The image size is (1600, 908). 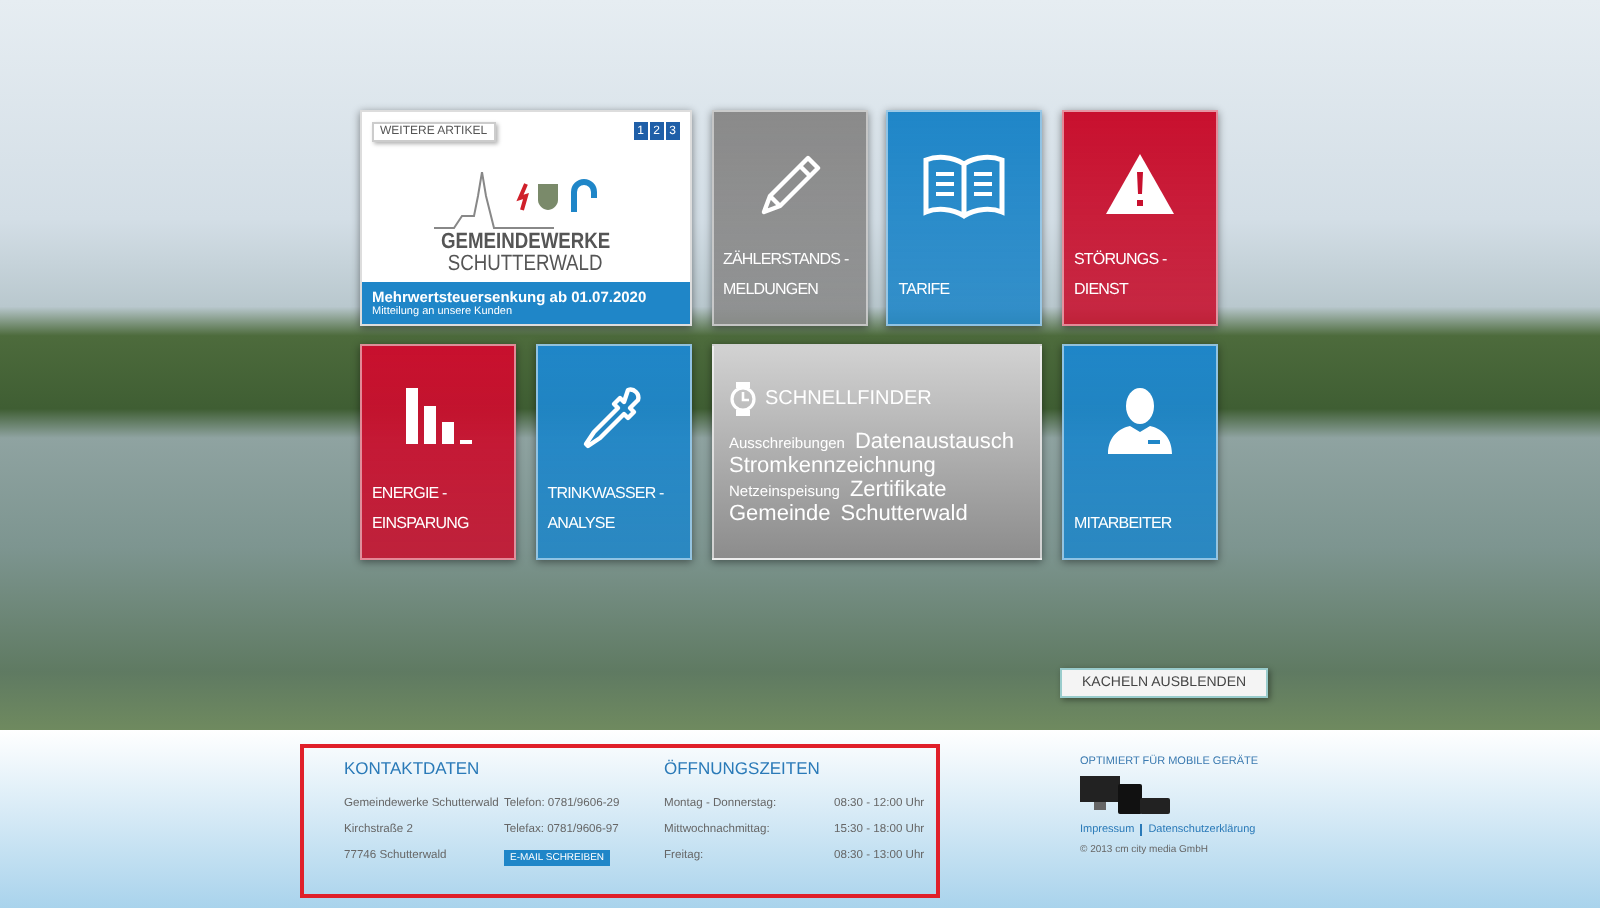 What do you see at coordinates (1140, 420) in the screenshot?
I see `person-icon` at bounding box center [1140, 420].